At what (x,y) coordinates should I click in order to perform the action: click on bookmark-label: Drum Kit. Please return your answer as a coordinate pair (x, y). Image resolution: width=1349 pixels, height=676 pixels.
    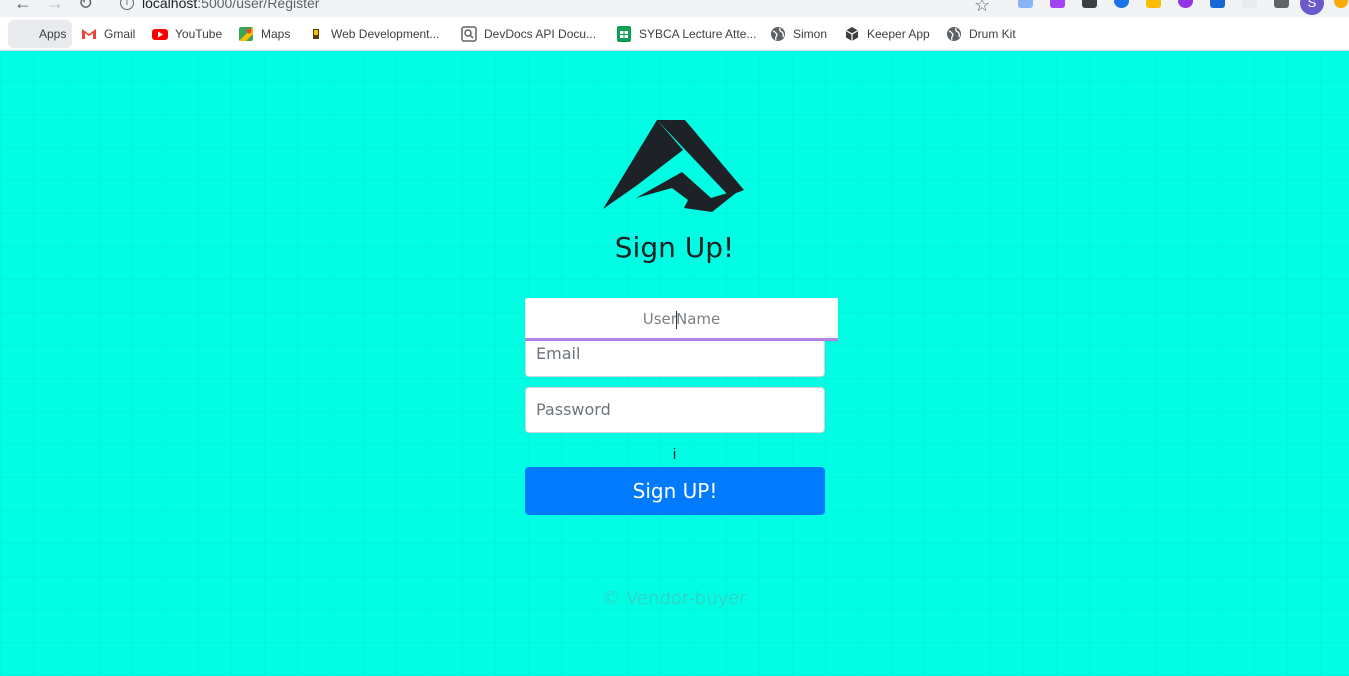
    Looking at the image, I should click on (992, 34).